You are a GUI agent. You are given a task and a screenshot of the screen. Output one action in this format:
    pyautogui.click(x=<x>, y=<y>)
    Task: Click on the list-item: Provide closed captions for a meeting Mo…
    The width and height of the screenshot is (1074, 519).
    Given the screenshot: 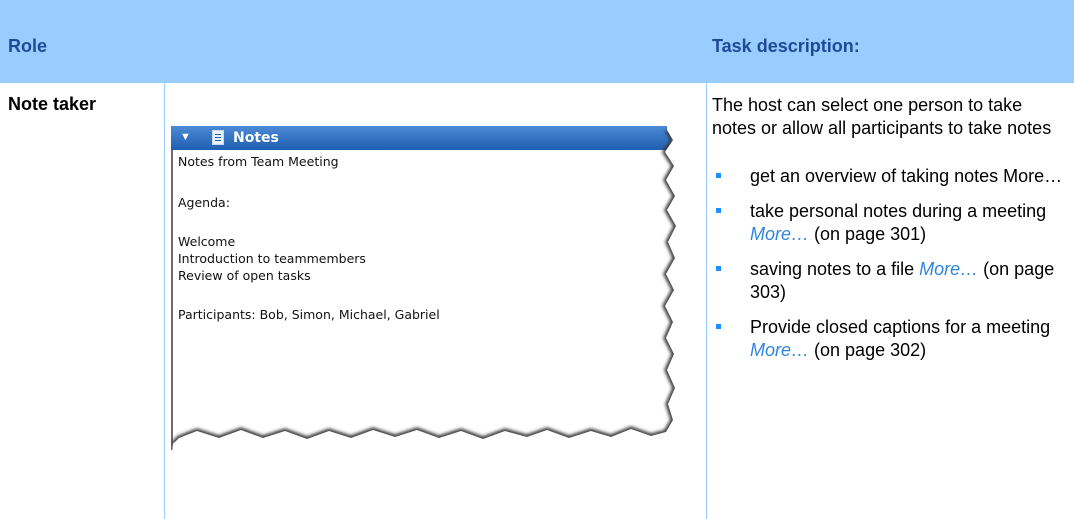 What is the action you would take?
    pyautogui.click(x=889, y=339)
    